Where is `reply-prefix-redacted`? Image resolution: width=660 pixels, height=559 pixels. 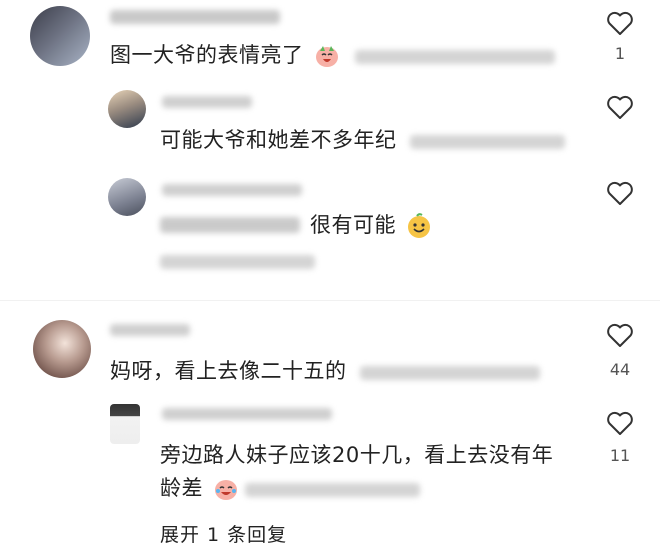 reply-prefix-redacted is located at coordinates (230, 225).